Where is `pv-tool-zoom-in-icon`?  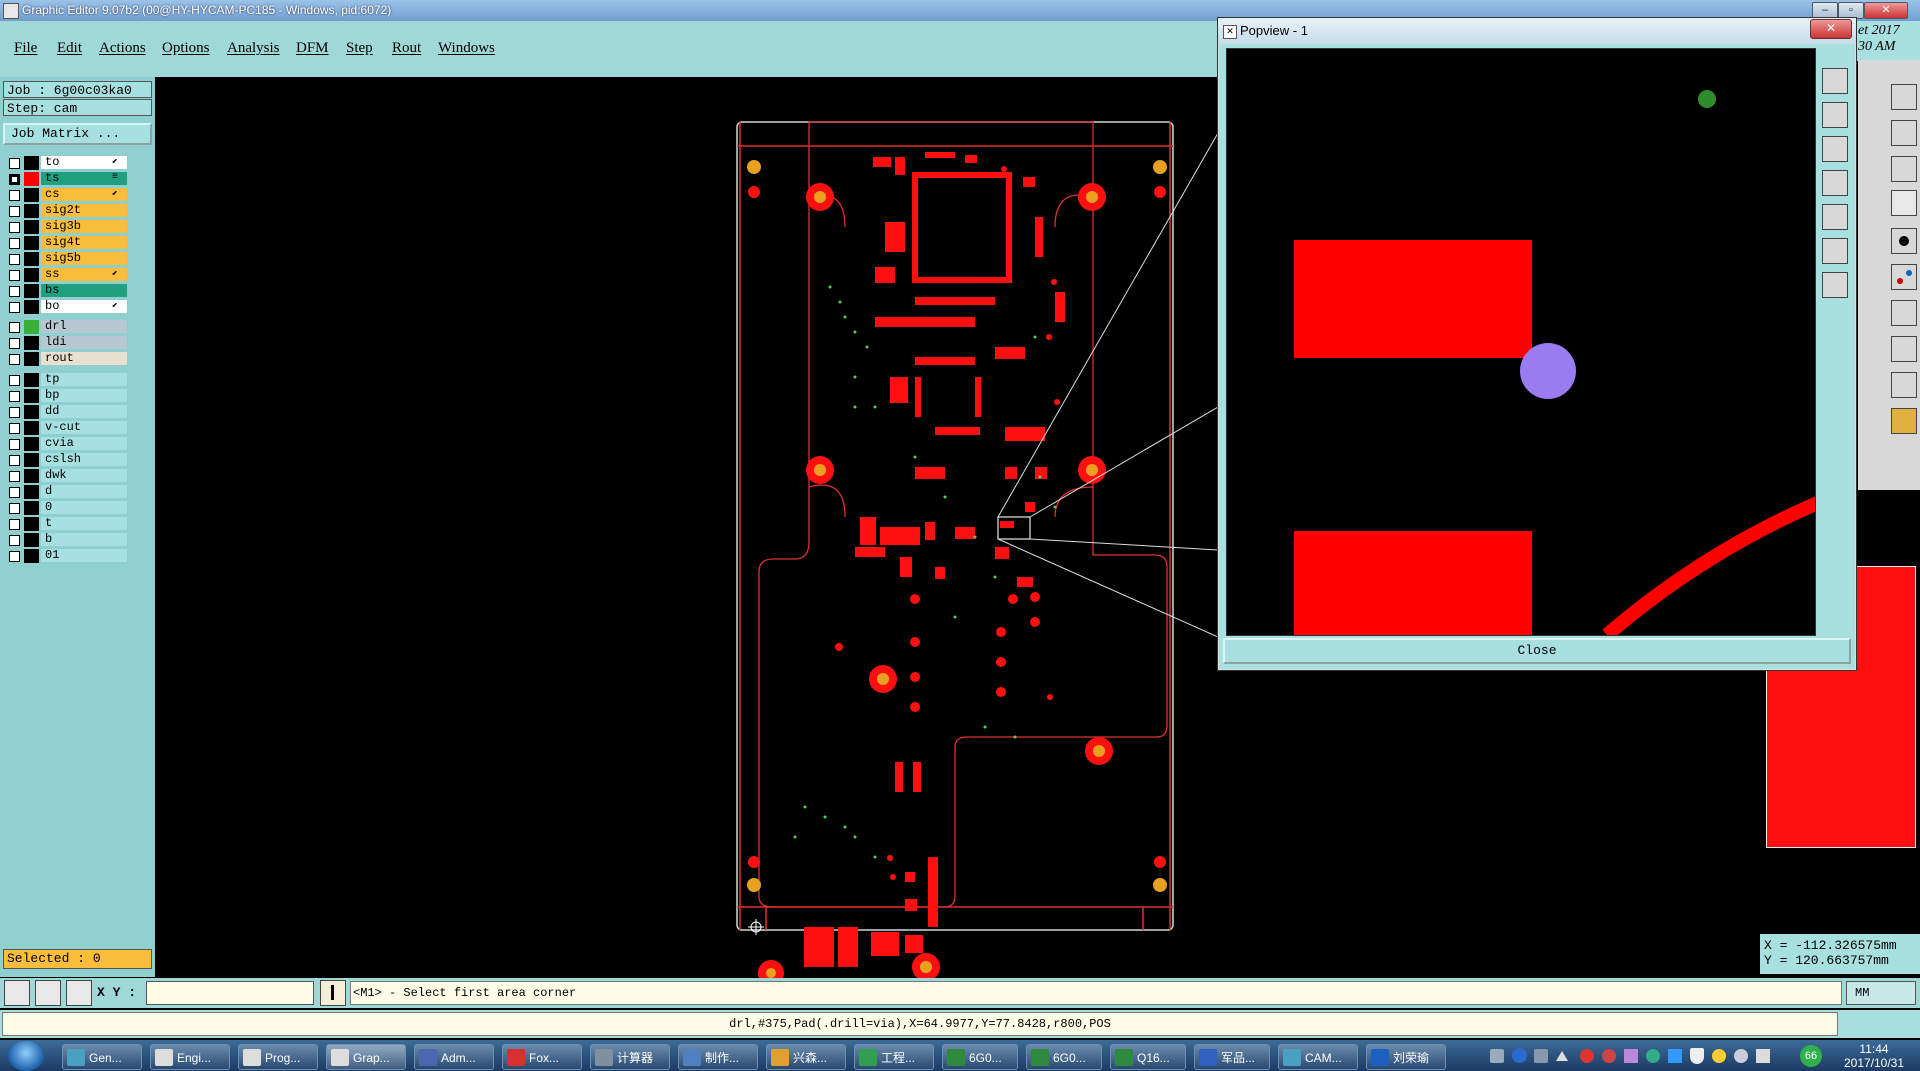
pv-tool-zoom-in-icon is located at coordinates (1835, 115).